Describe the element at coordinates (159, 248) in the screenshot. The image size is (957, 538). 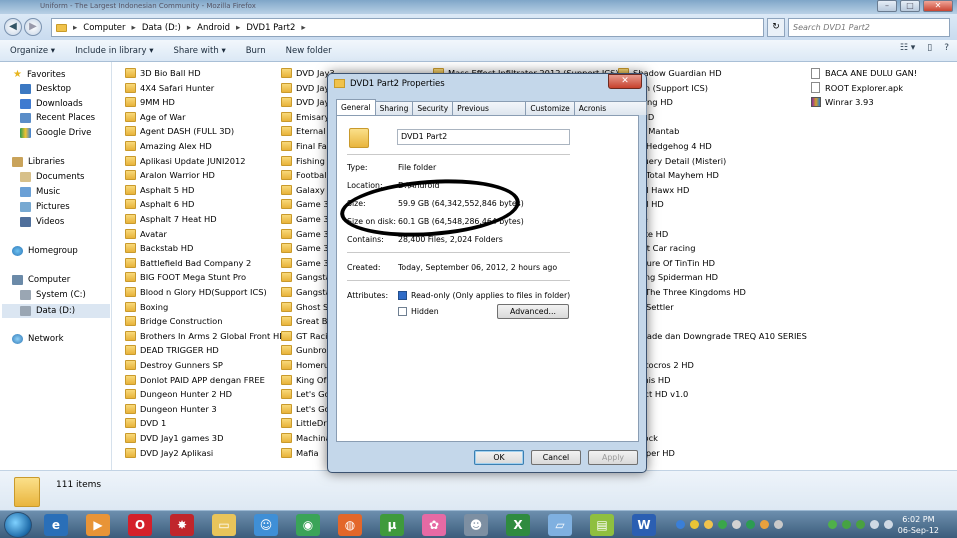
I see `file-item: Backstab HD` at that location.